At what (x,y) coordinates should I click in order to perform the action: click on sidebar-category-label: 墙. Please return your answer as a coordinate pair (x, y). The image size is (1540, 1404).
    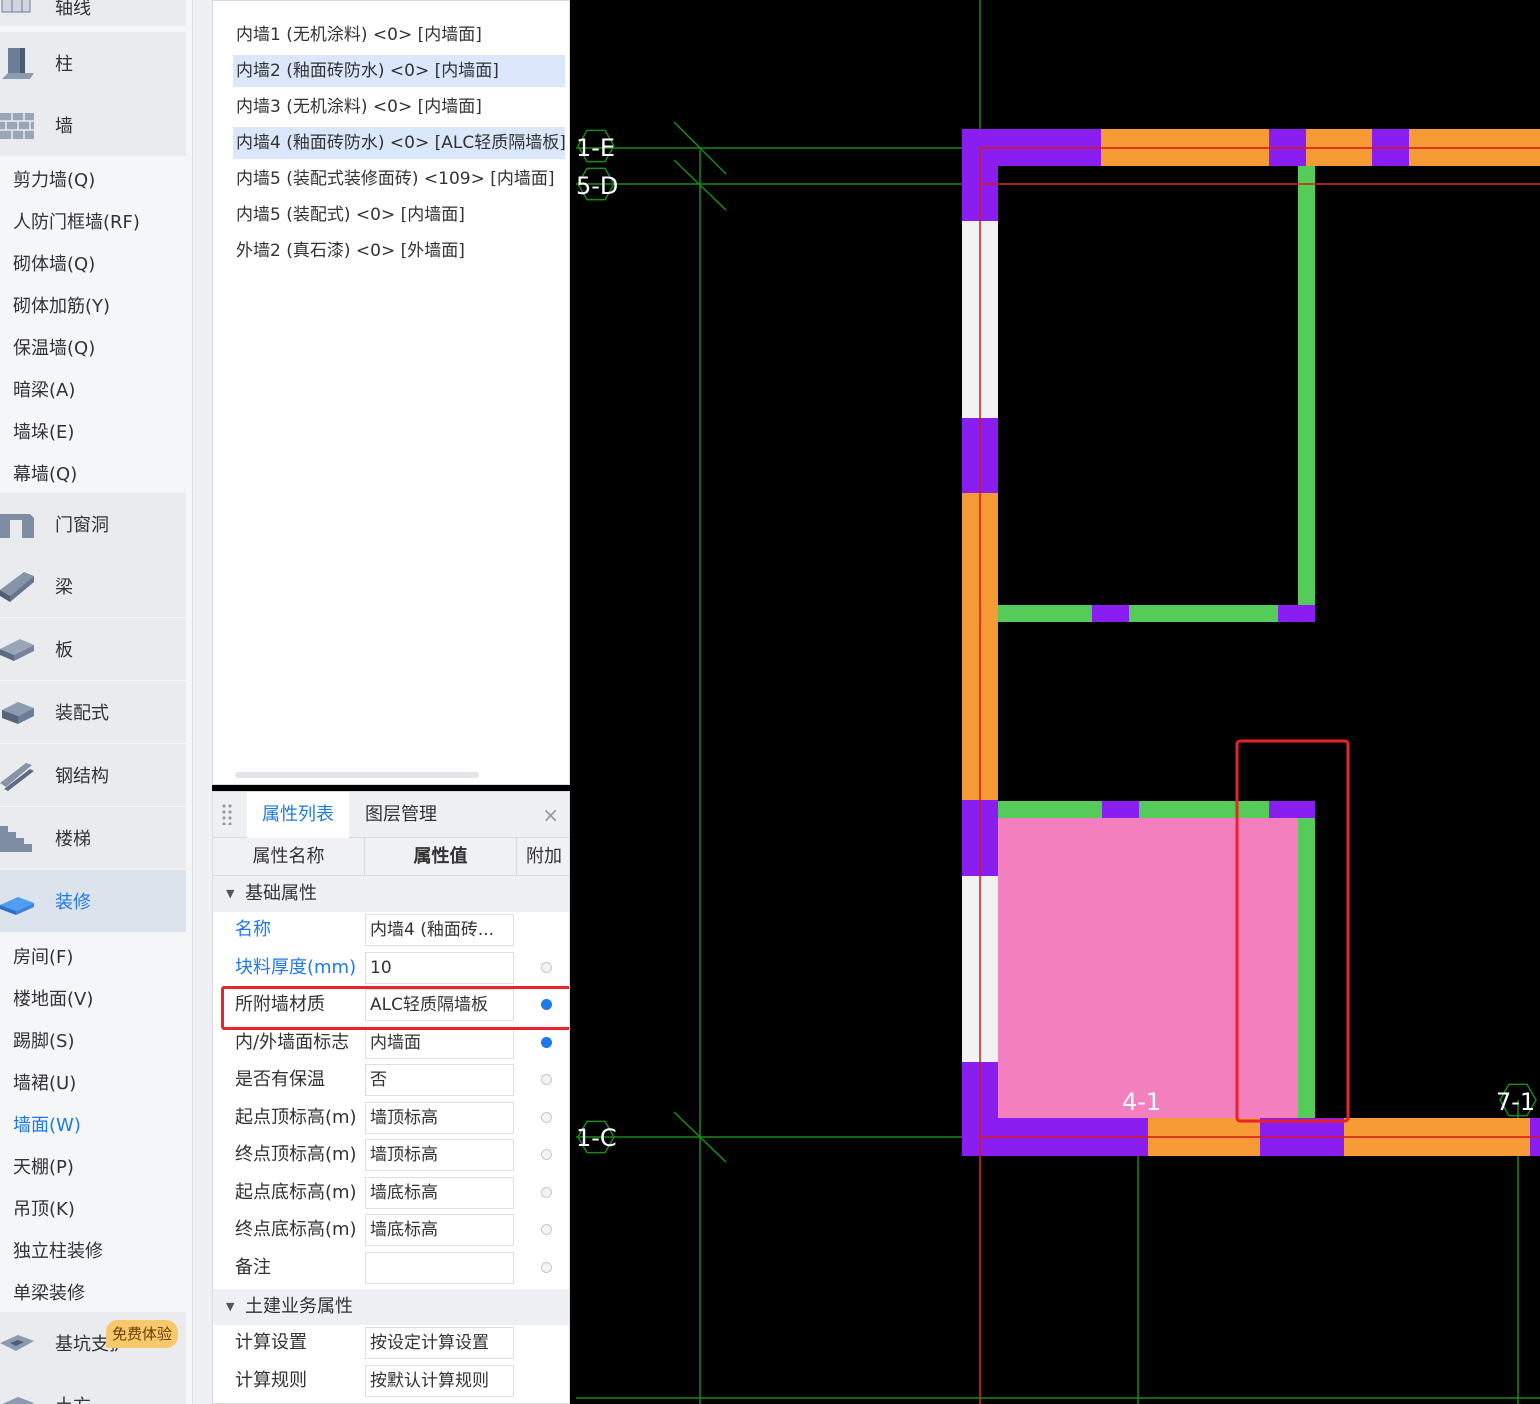
    Looking at the image, I should click on (64, 126).